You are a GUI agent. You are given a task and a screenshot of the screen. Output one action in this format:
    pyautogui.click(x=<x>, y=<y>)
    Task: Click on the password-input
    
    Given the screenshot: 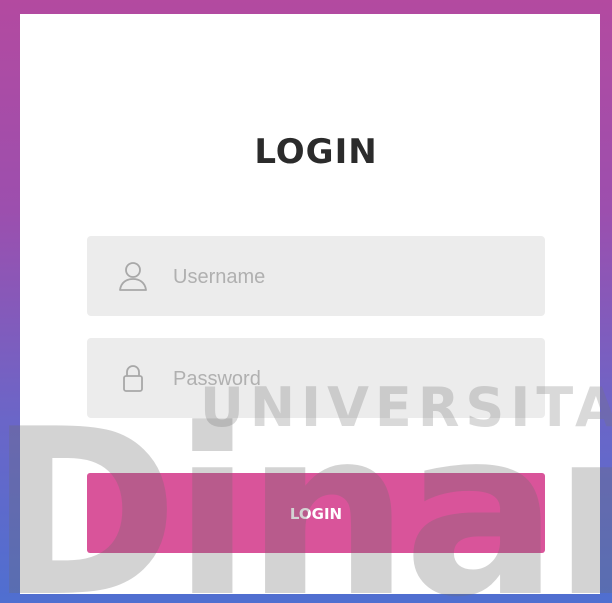 What is the action you would take?
    pyautogui.click(x=343, y=379)
    